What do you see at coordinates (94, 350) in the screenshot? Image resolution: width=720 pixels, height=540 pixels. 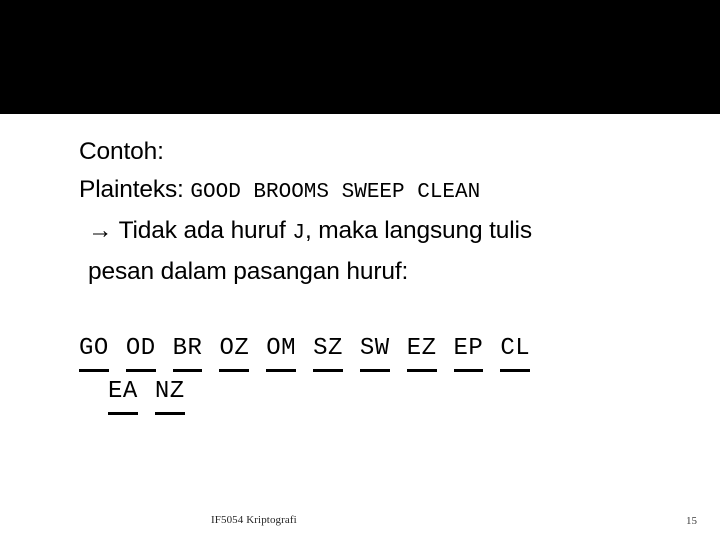 I see `letter-pair: GO` at bounding box center [94, 350].